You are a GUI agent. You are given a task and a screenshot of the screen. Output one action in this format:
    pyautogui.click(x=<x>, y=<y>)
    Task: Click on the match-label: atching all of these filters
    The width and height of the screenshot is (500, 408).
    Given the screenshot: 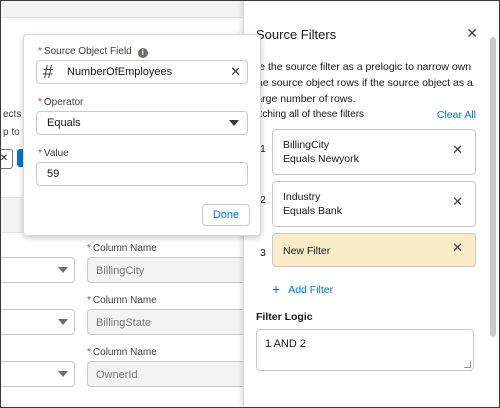 What is the action you would take?
    pyautogui.click(x=309, y=114)
    